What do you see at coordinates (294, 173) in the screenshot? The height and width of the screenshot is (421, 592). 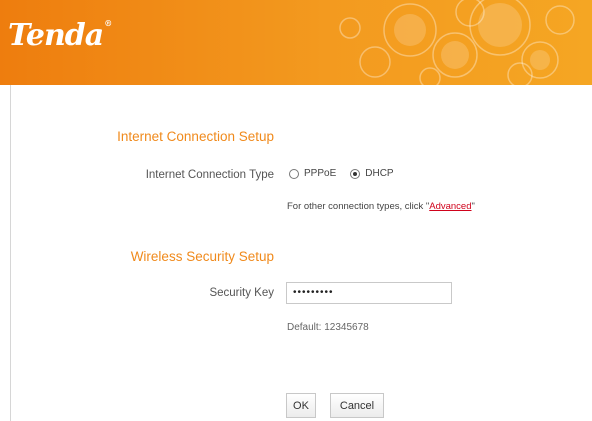 I see `pppoe-radio` at bounding box center [294, 173].